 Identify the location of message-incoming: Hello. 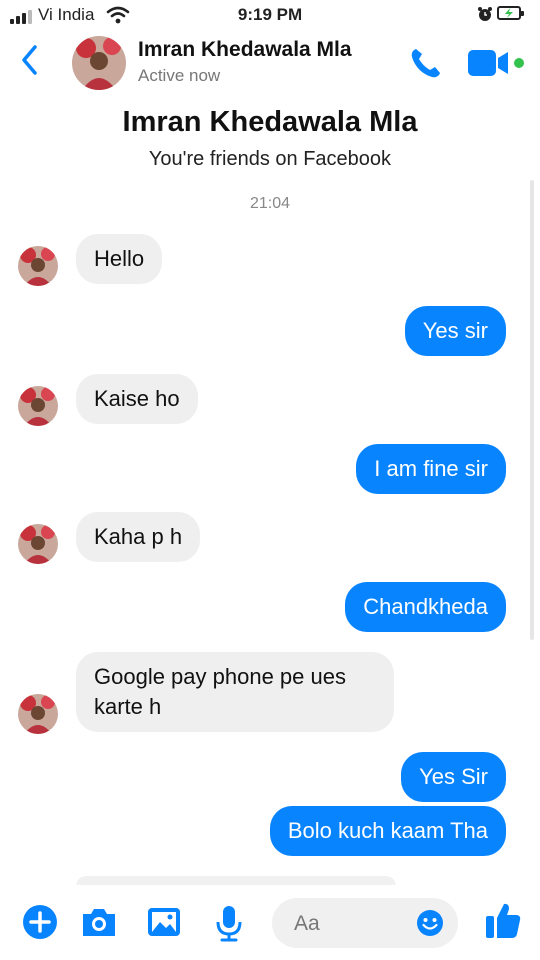
(119, 259).